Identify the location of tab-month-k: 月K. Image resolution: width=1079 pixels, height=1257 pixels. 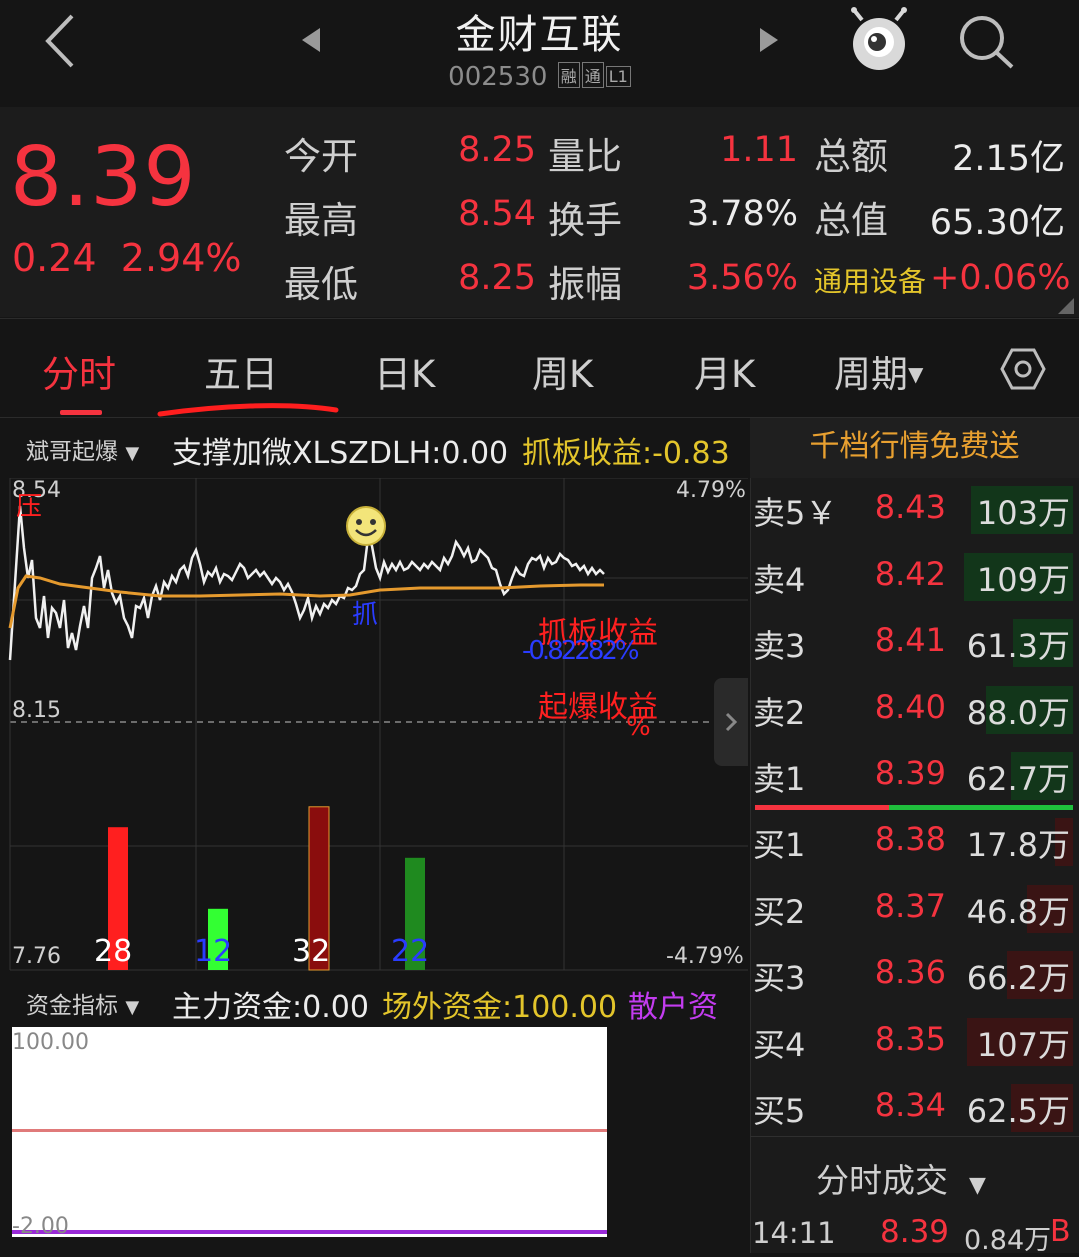
(724, 371).